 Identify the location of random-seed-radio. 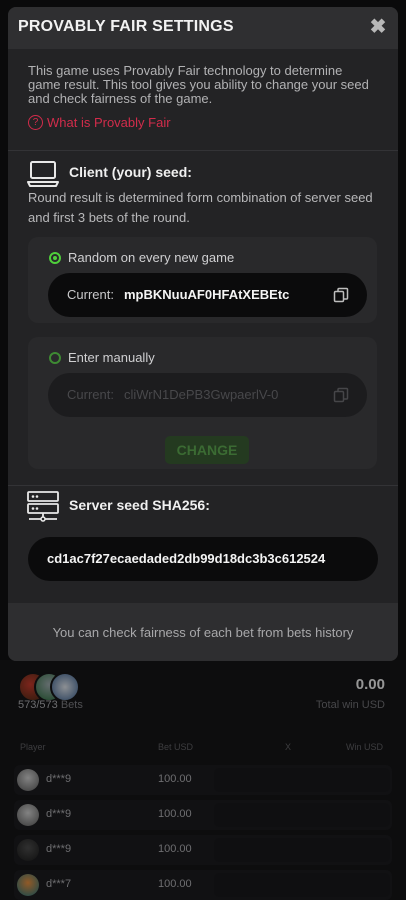
(55, 258).